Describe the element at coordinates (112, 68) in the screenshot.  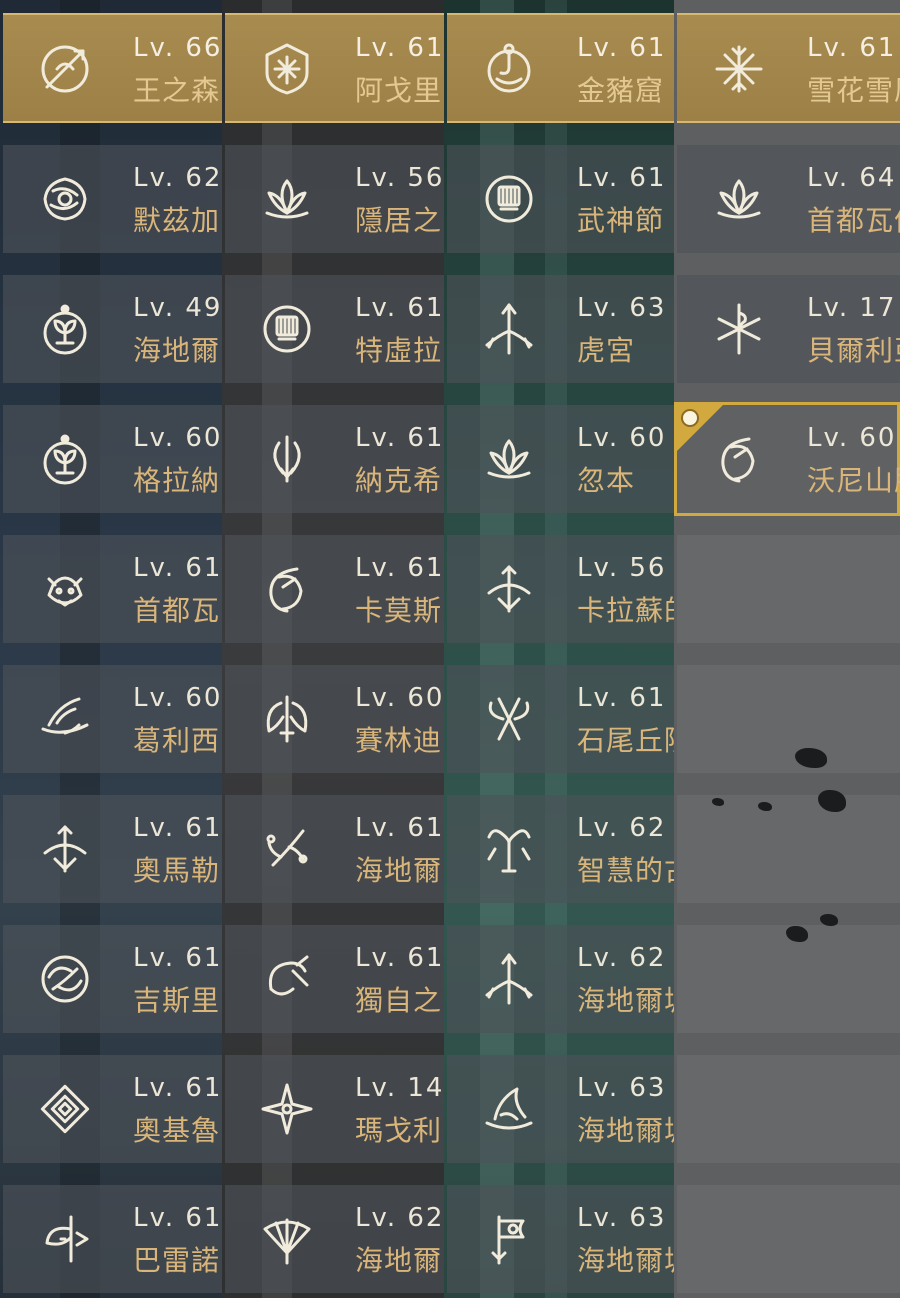
I see `region-card: Lv. 66 王之森` at that location.